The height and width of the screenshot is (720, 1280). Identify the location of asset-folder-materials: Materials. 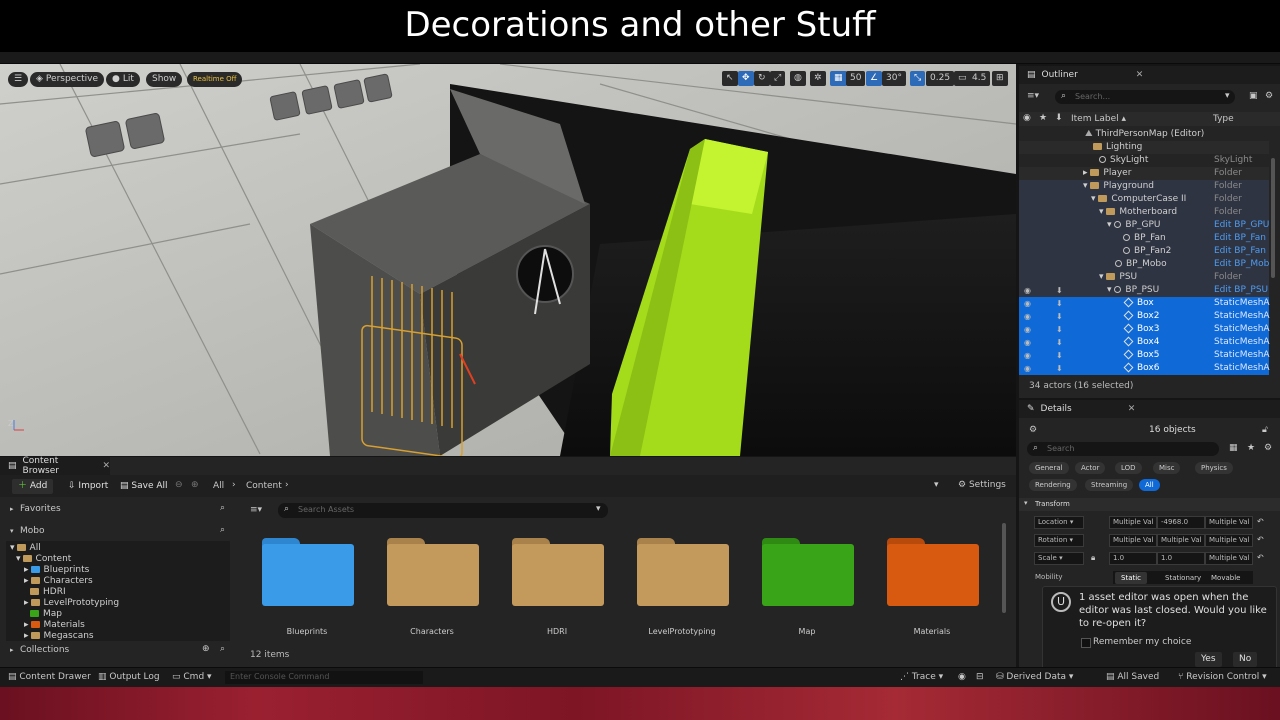
(932, 593).